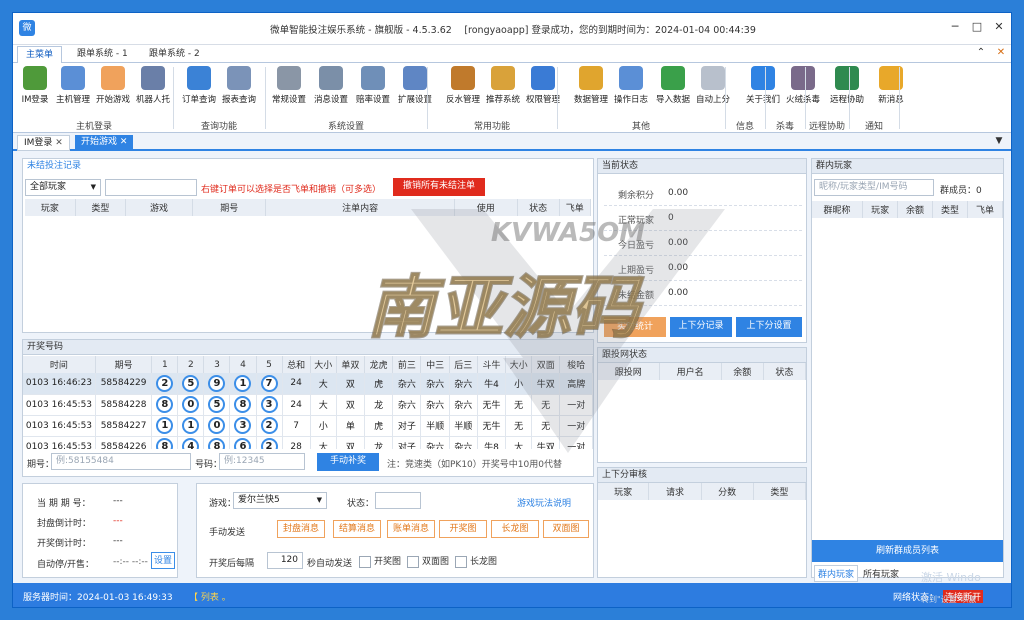  I want to click on cancel-all-button: 撤销所有未结注单, so click(439, 187).